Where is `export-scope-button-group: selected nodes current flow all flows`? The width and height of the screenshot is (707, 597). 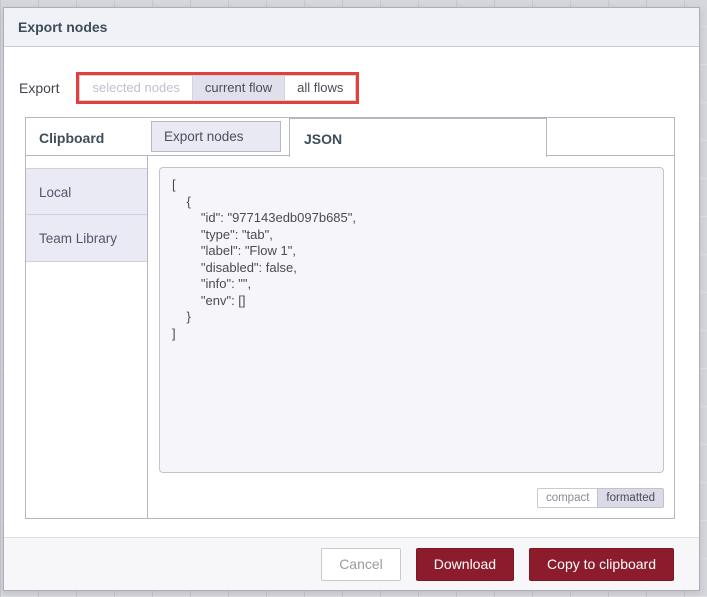
export-scope-button-group: selected nodes current flow all flows is located at coordinates (218, 88).